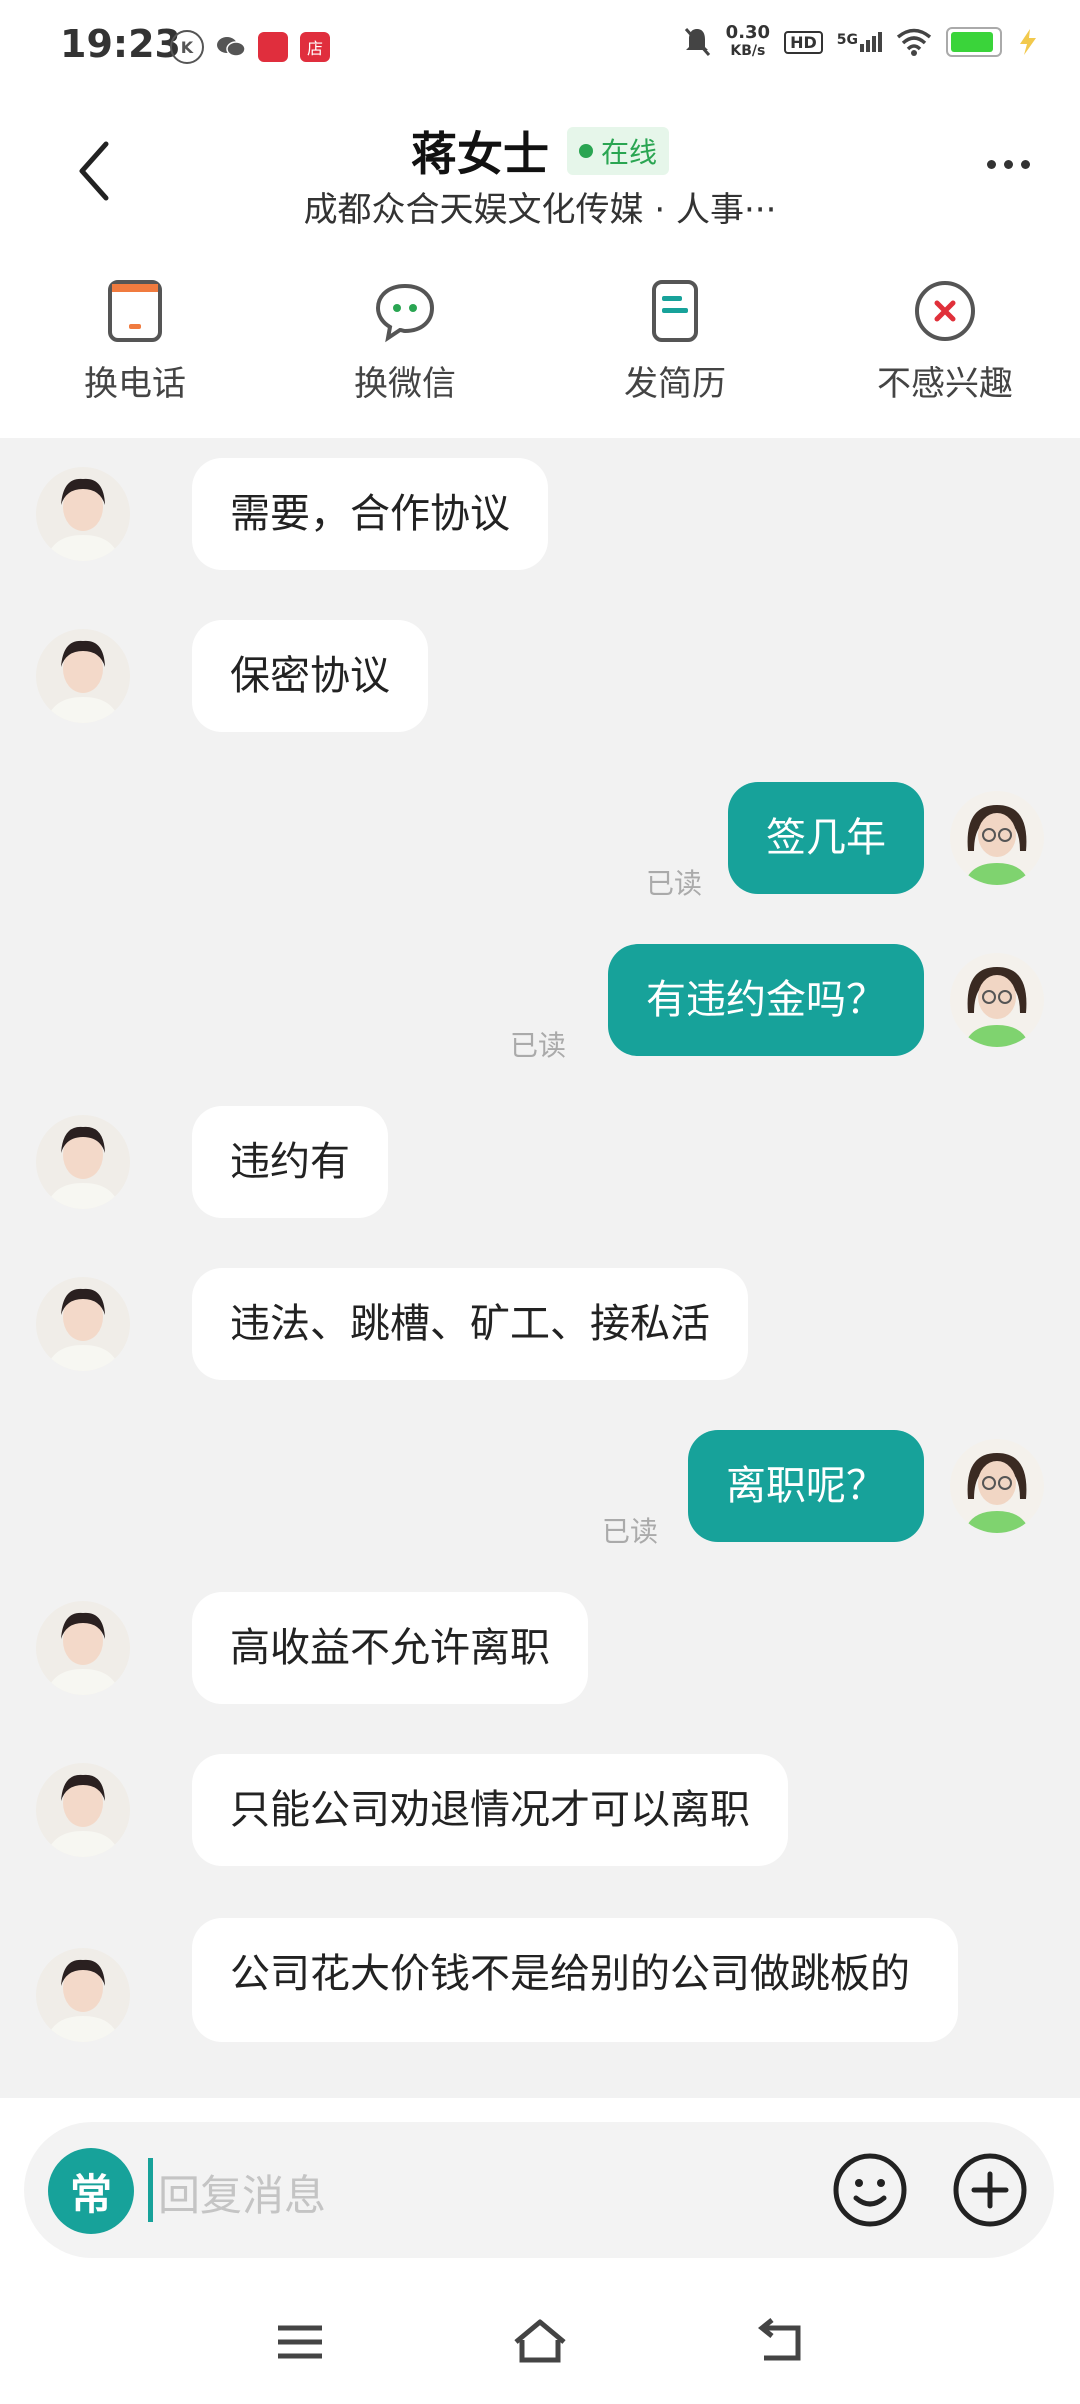 The image size is (1080, 2404). What do you see at coordinates (490, 1810) in the screenshot?
I see `message-bubble: 只能公司劝退情况才可以离职` at bounding box center [490, 1810].